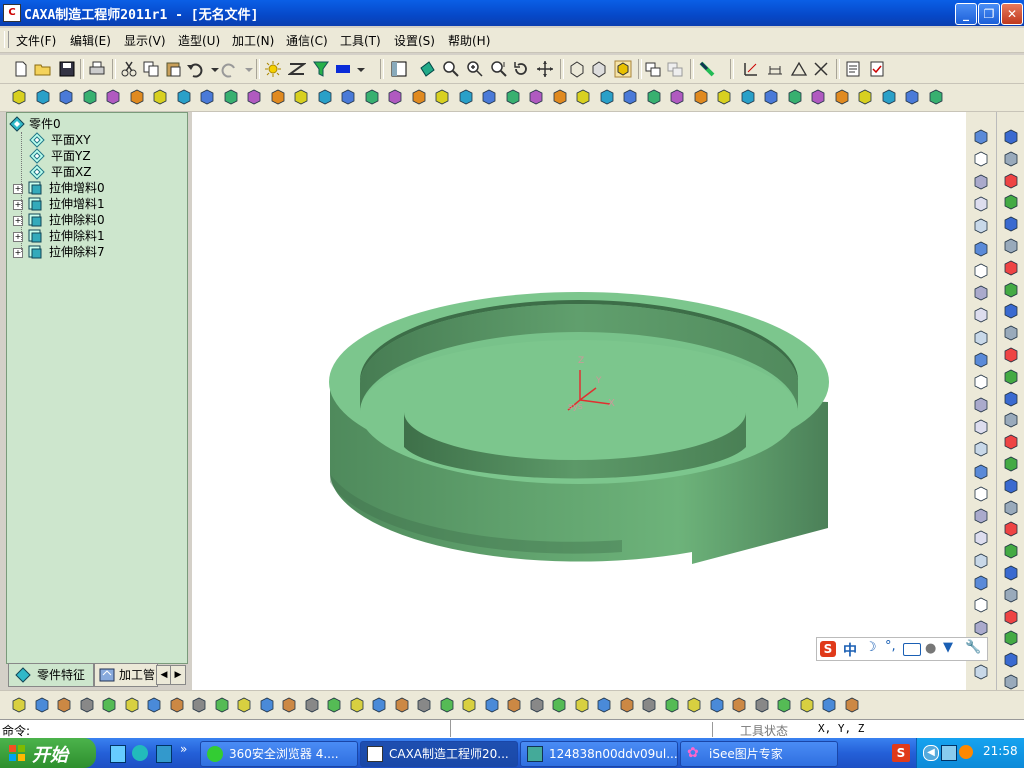  What do you see at coordinates (164, 754) in the screenshot?
I see `quicklaunch-3-icon` at bounding box center [164, 754].